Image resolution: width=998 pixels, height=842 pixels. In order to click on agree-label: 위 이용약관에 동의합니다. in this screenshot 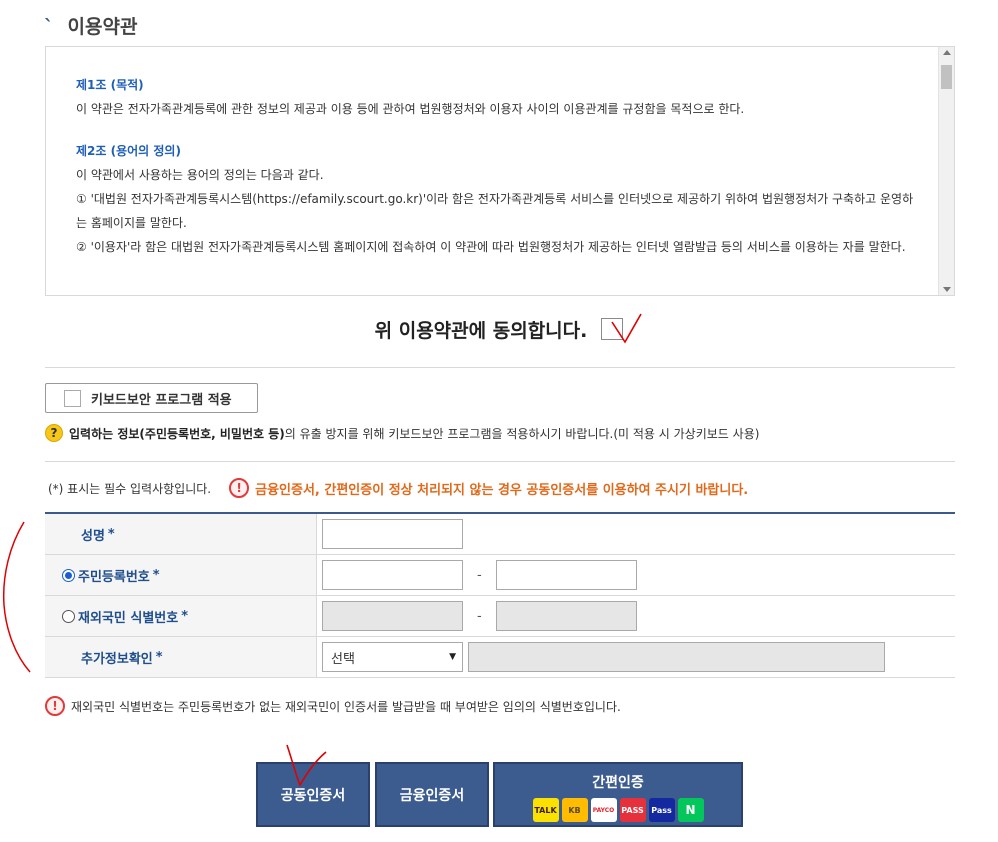, I will do `click(481, 331)`.